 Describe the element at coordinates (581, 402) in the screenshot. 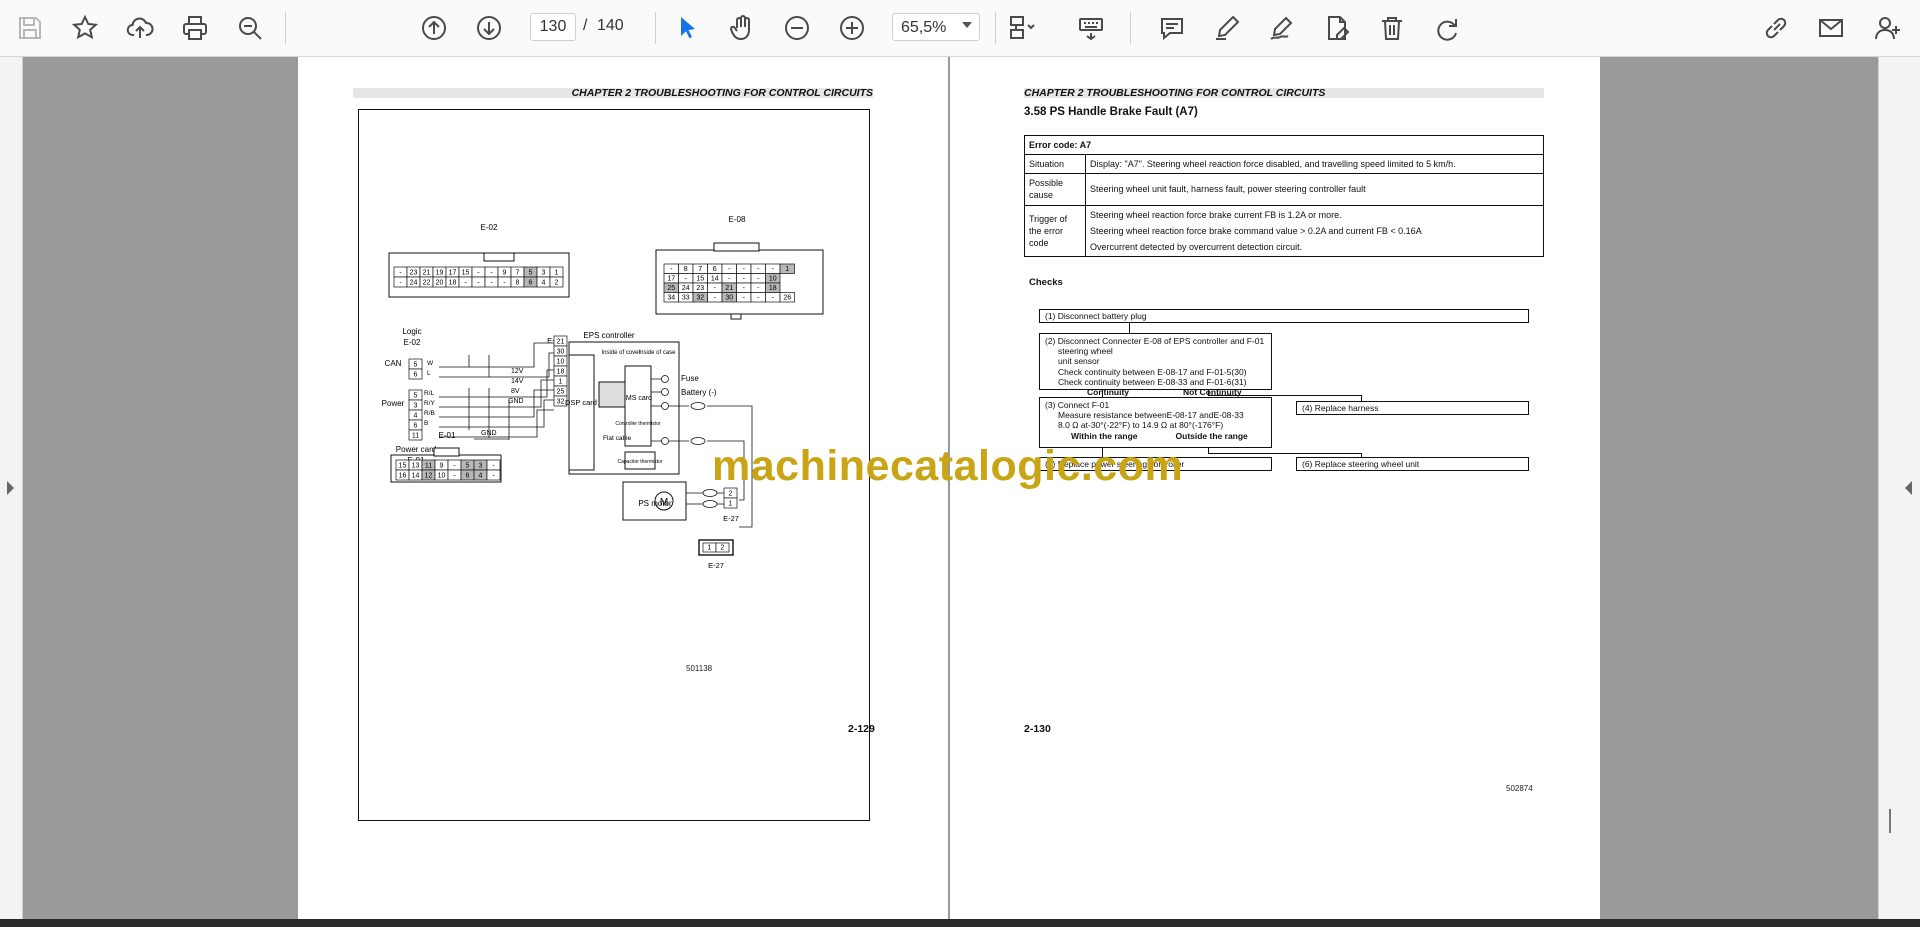

I see `dsp-card-label: DSP card` at that location.